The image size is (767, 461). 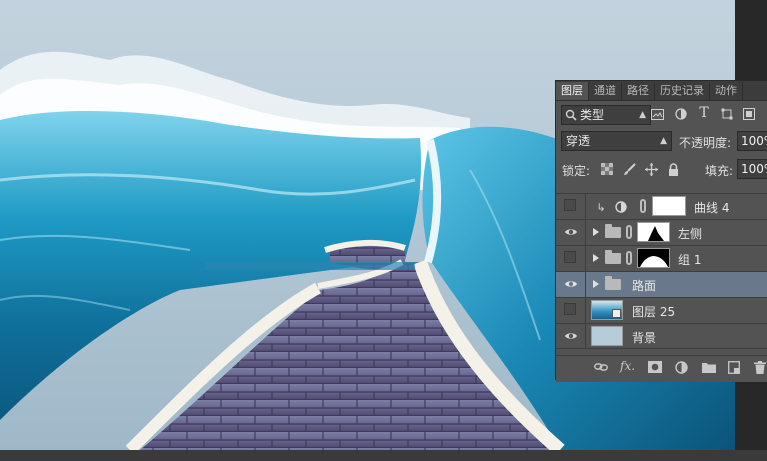 I want to click on layer-name: 曲线 4, so click(x=711, y=207).